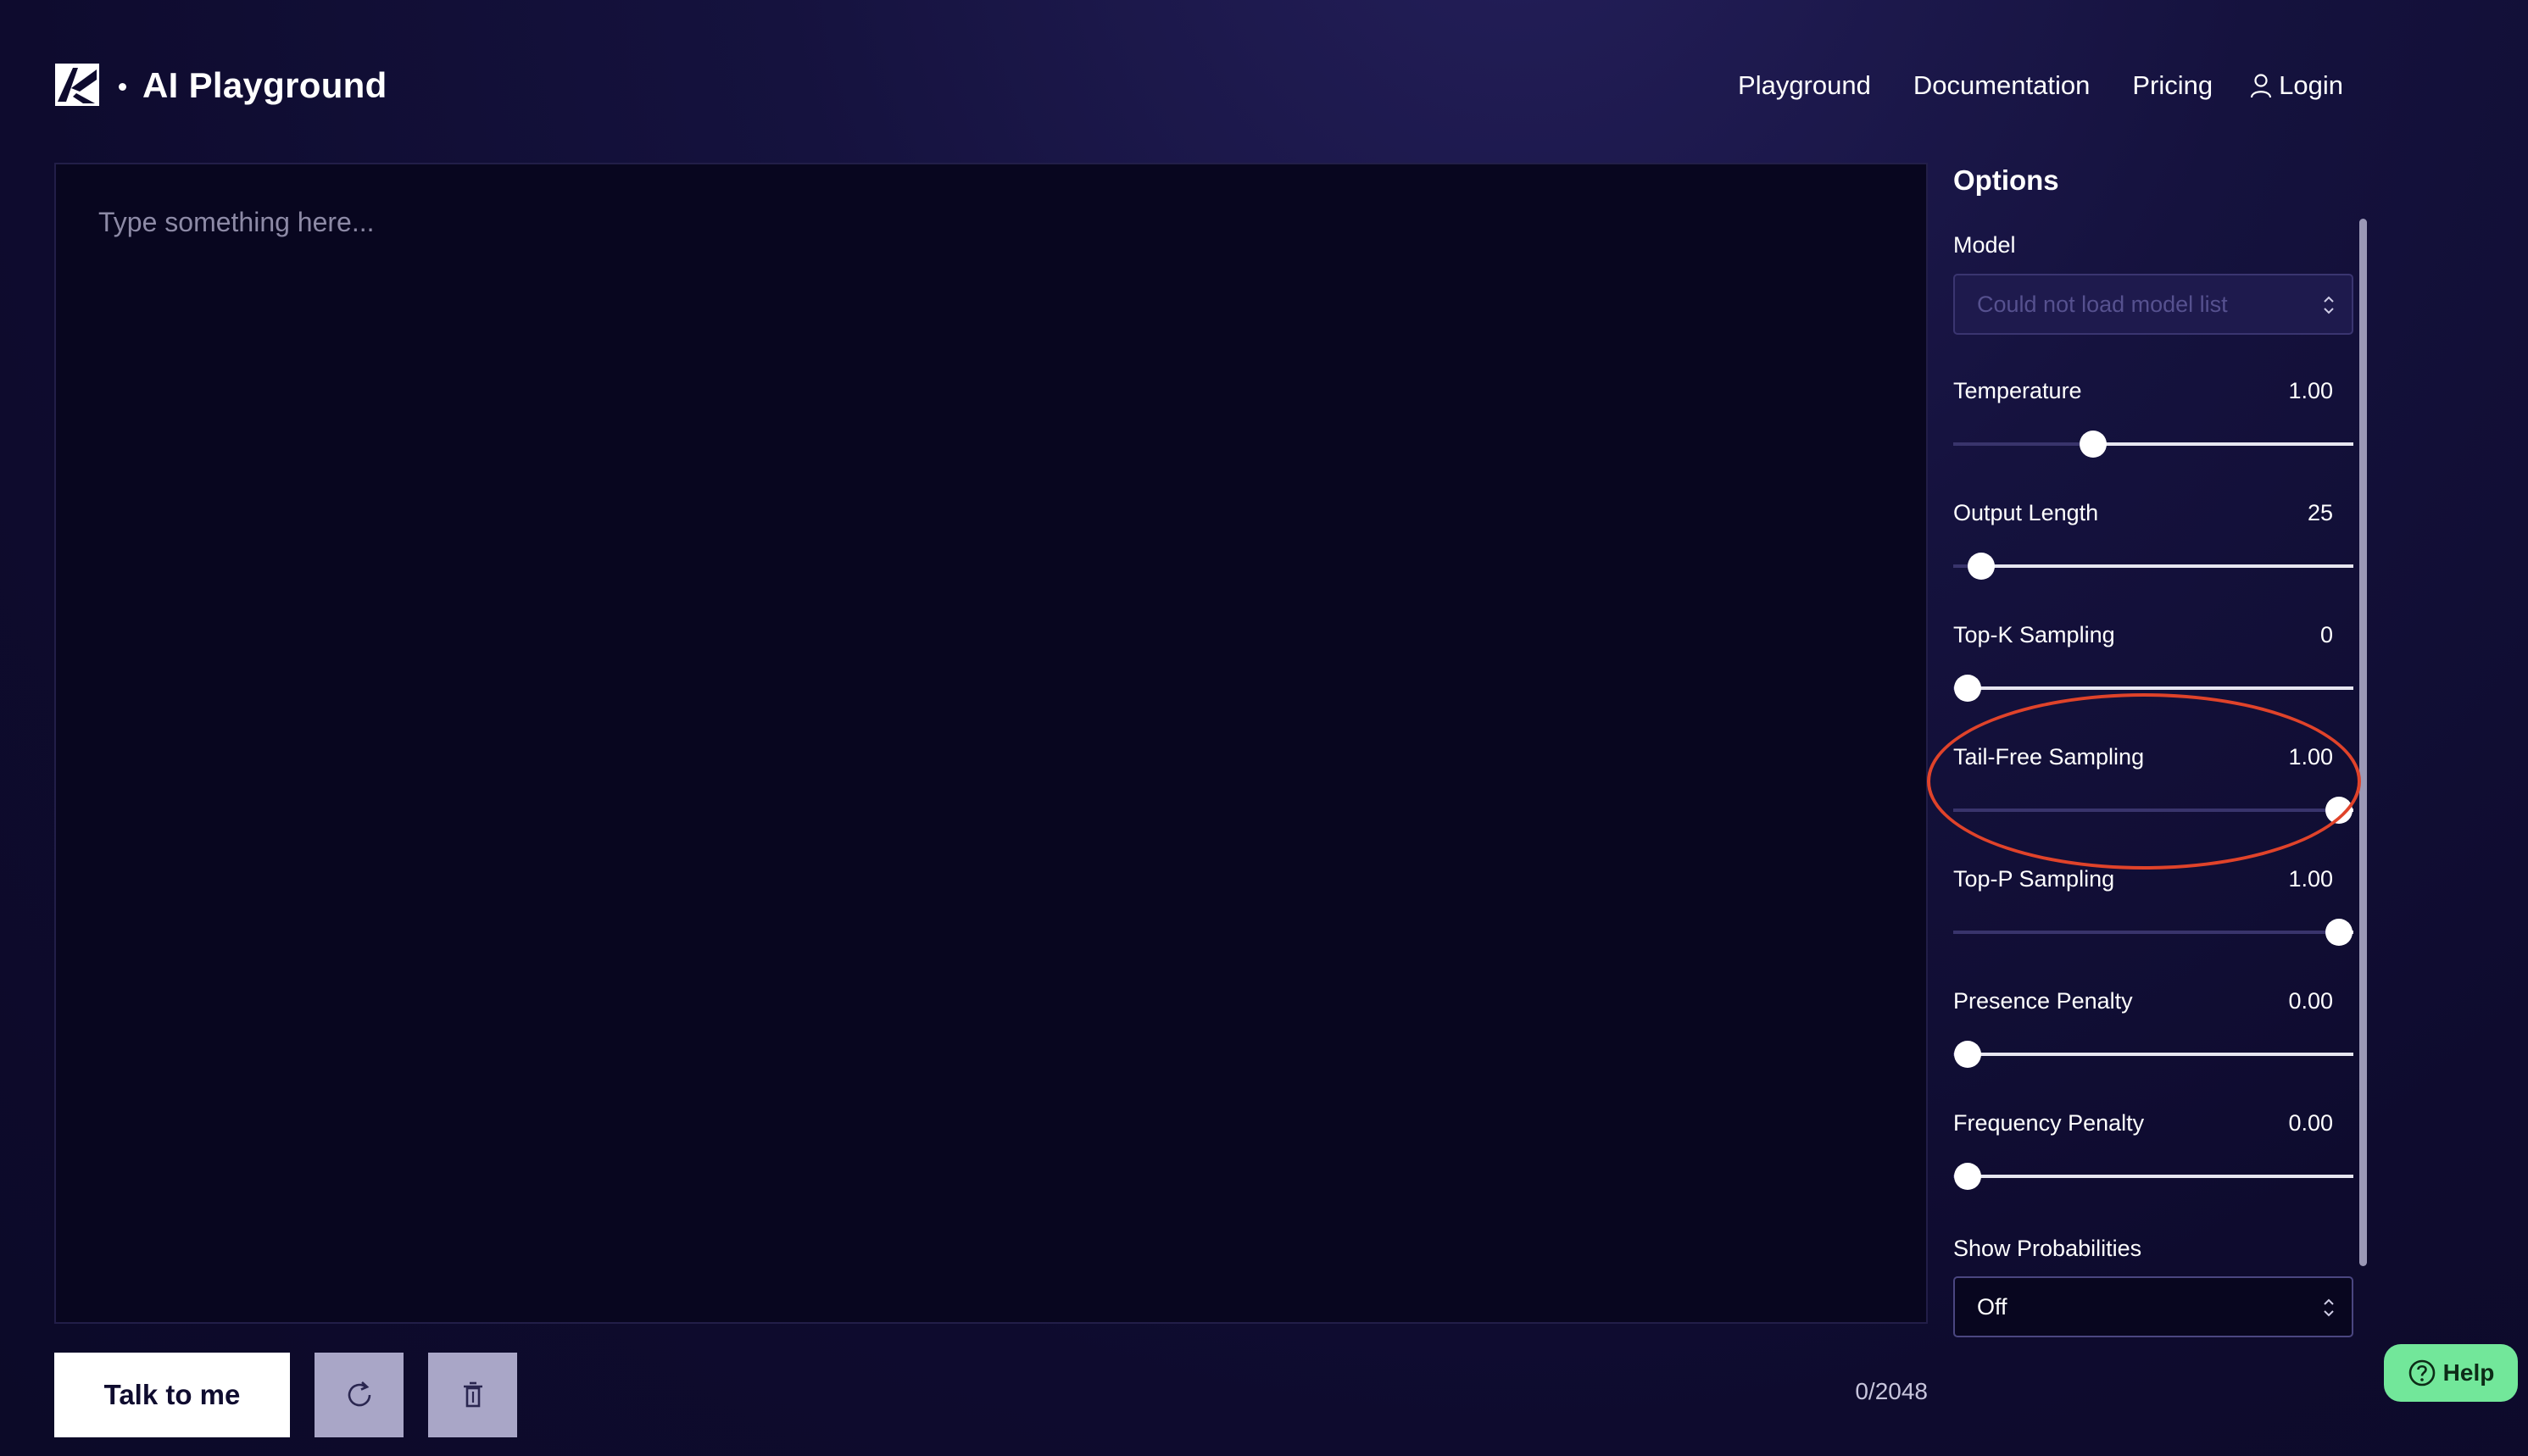 Image resolution: width=2528 pixels, height=1456 pixels. Describe the element at coordinates (2002, 86) in the screenshot. I see `nav-documentation: Documentation` at that location.